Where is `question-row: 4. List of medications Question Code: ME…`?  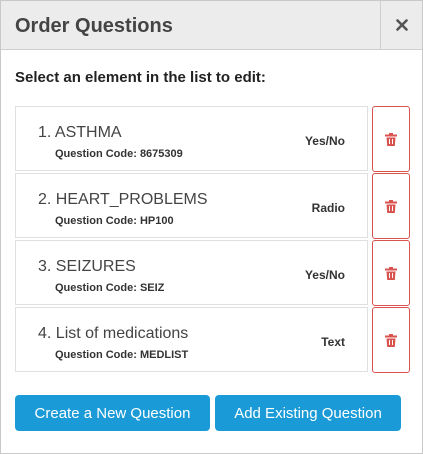
question-row: 4. List of medications Question Code: ME… is located at coordinates (212, 340).